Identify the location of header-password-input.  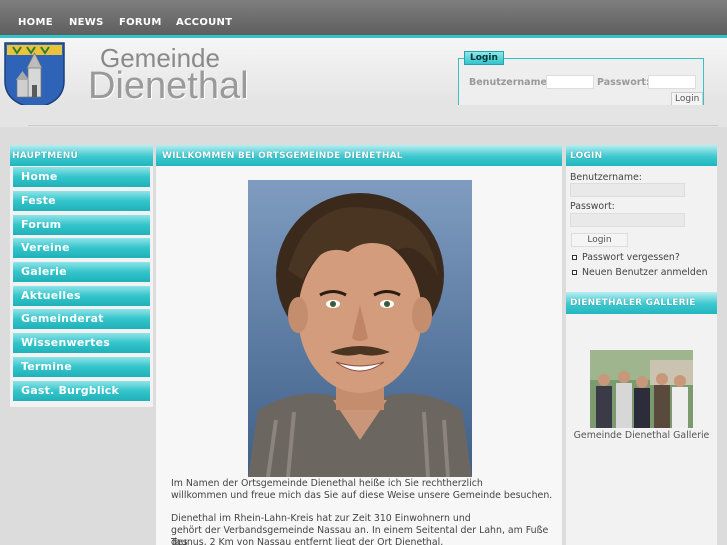
(672, 82).